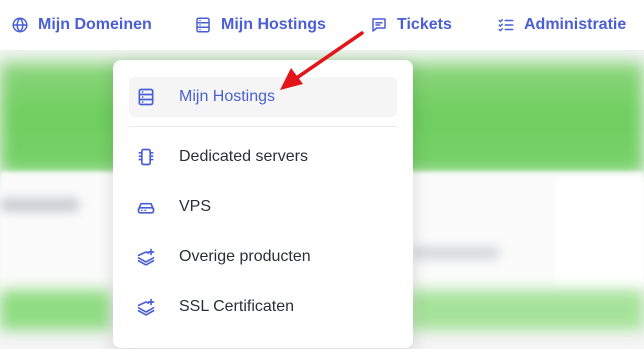 This screenshot has height=349, width=644. Describe the element at coordinates (263, 126) in the screenshot. I see `menu-divider` at that location.